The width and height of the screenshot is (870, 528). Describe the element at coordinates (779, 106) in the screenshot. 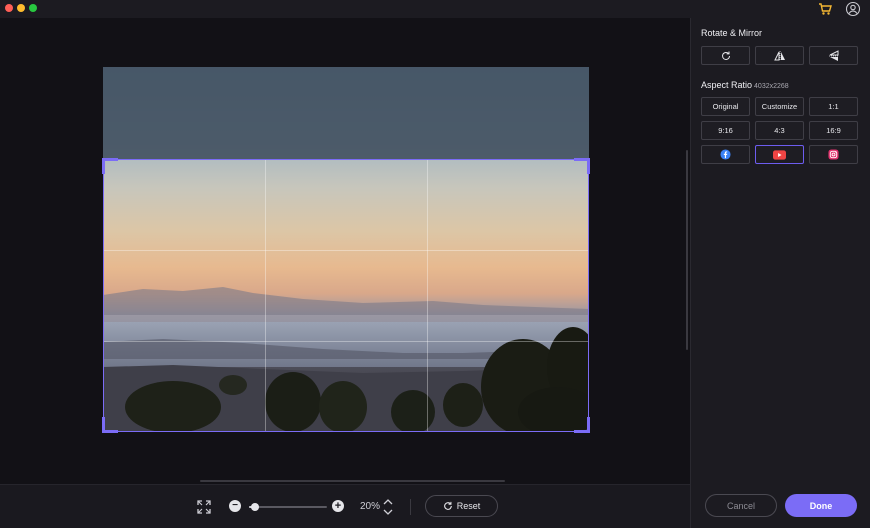

I see `ratio-customize-button: Customize` at that location.